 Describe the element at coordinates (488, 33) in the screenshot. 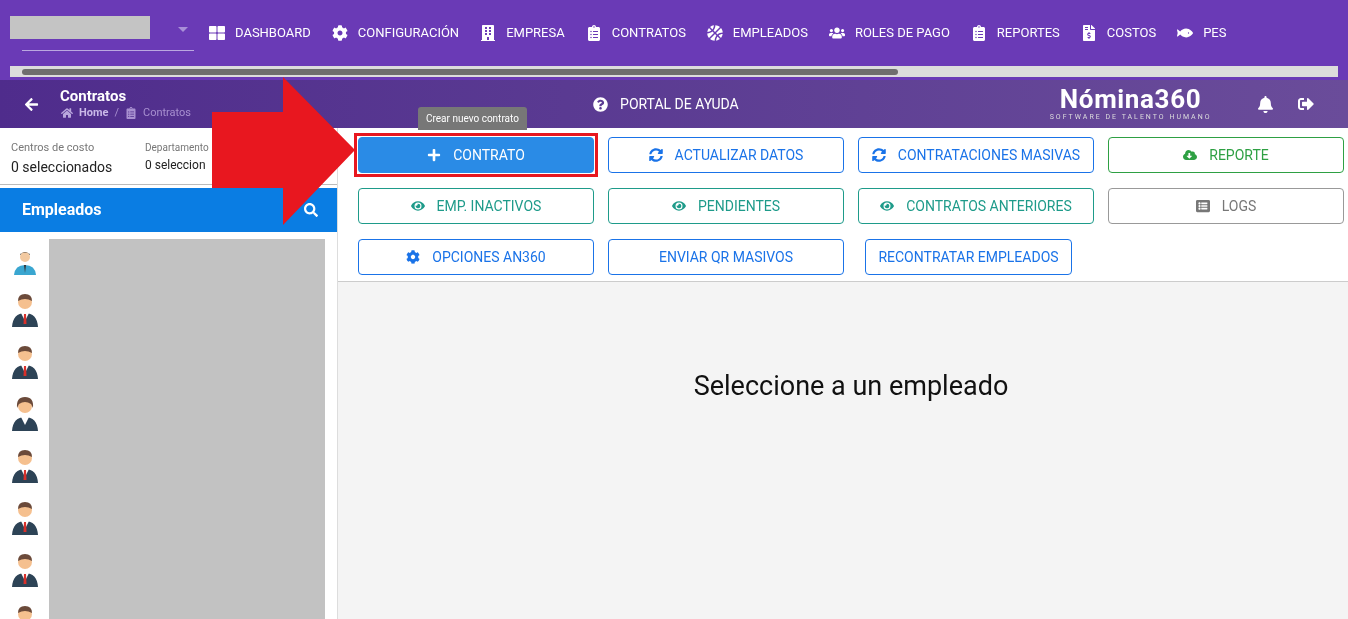

I see `building-icon` at that location.